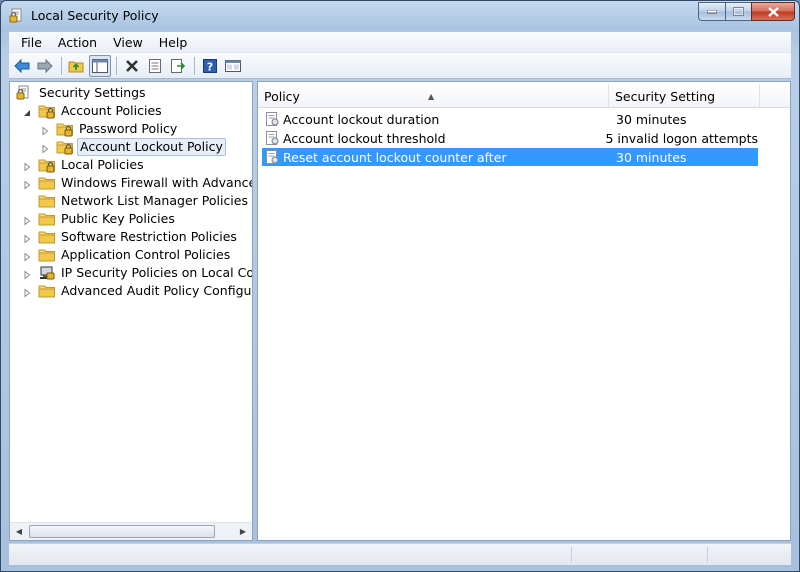  Describe the element at coordinates (400, 65) in the screenshot. I see `toolbar: ?` at that location.